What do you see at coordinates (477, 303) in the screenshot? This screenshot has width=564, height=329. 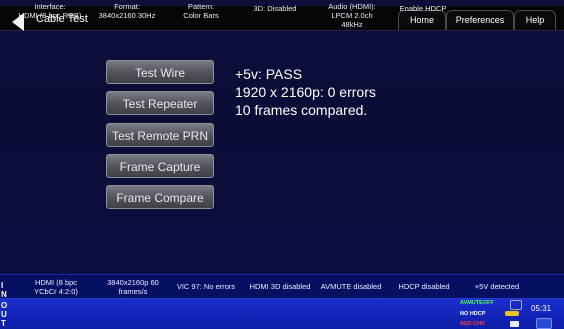 I see `avmute-badge: AVMUTEOFF` at bounding box center [477, 303].